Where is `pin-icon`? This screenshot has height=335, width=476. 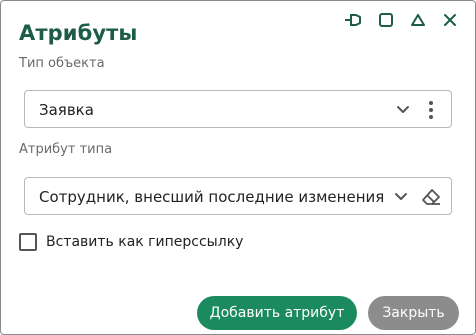
pin-icon is located at coordinates (354, 20).